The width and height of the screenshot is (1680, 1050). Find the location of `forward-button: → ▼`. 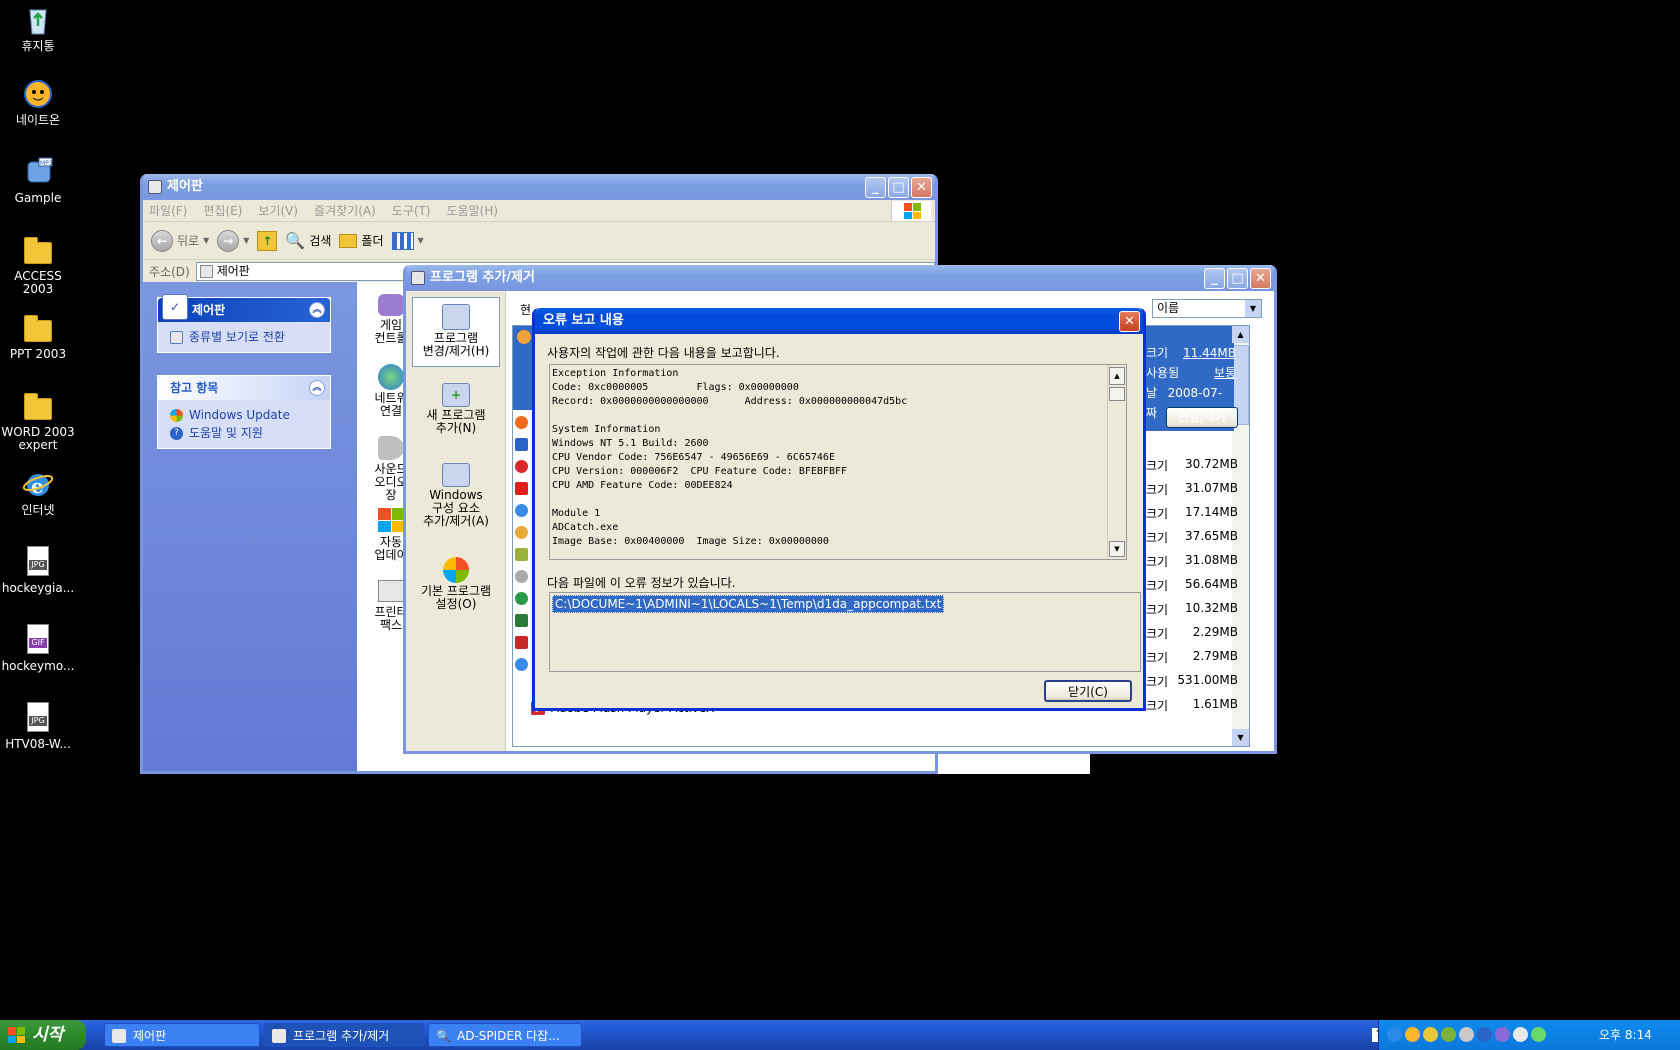

forward-button: → ▼ is located at coordinates (233, 240).